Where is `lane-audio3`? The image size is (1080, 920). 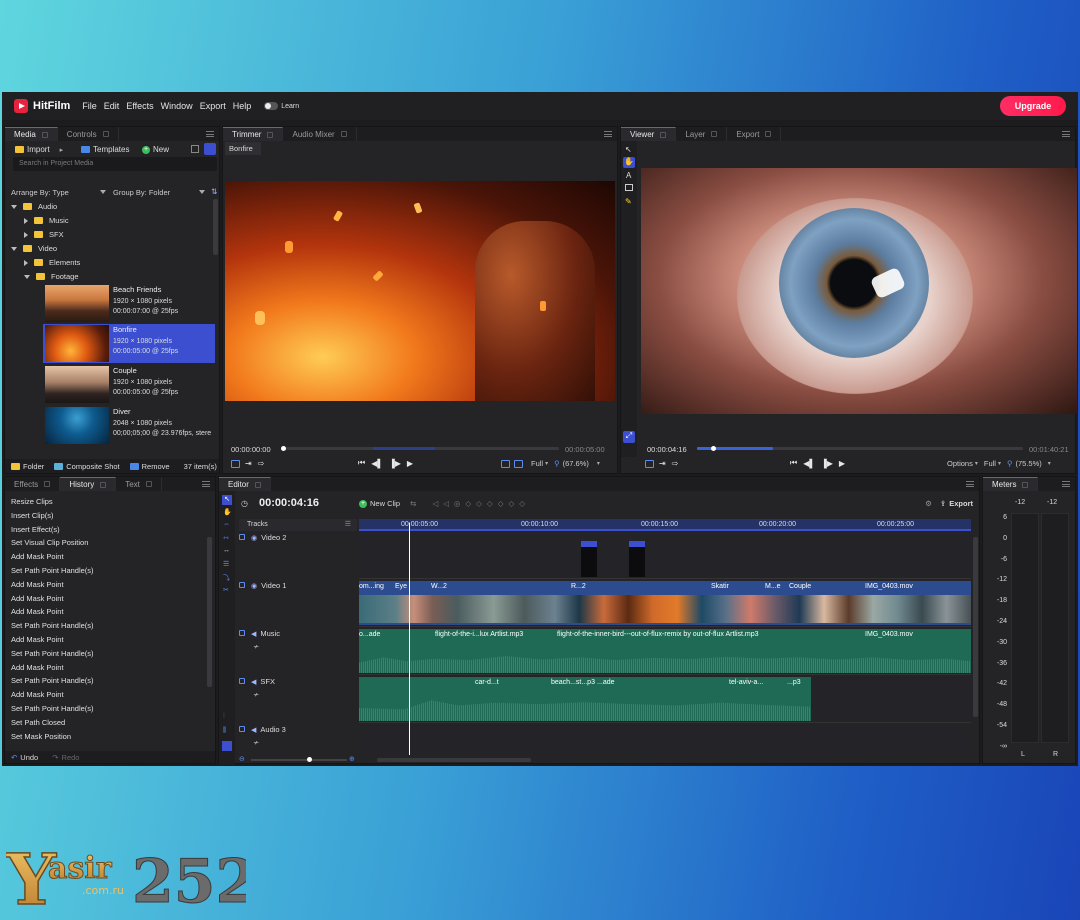
lane-audio3 is located at coordinates (665, 740).